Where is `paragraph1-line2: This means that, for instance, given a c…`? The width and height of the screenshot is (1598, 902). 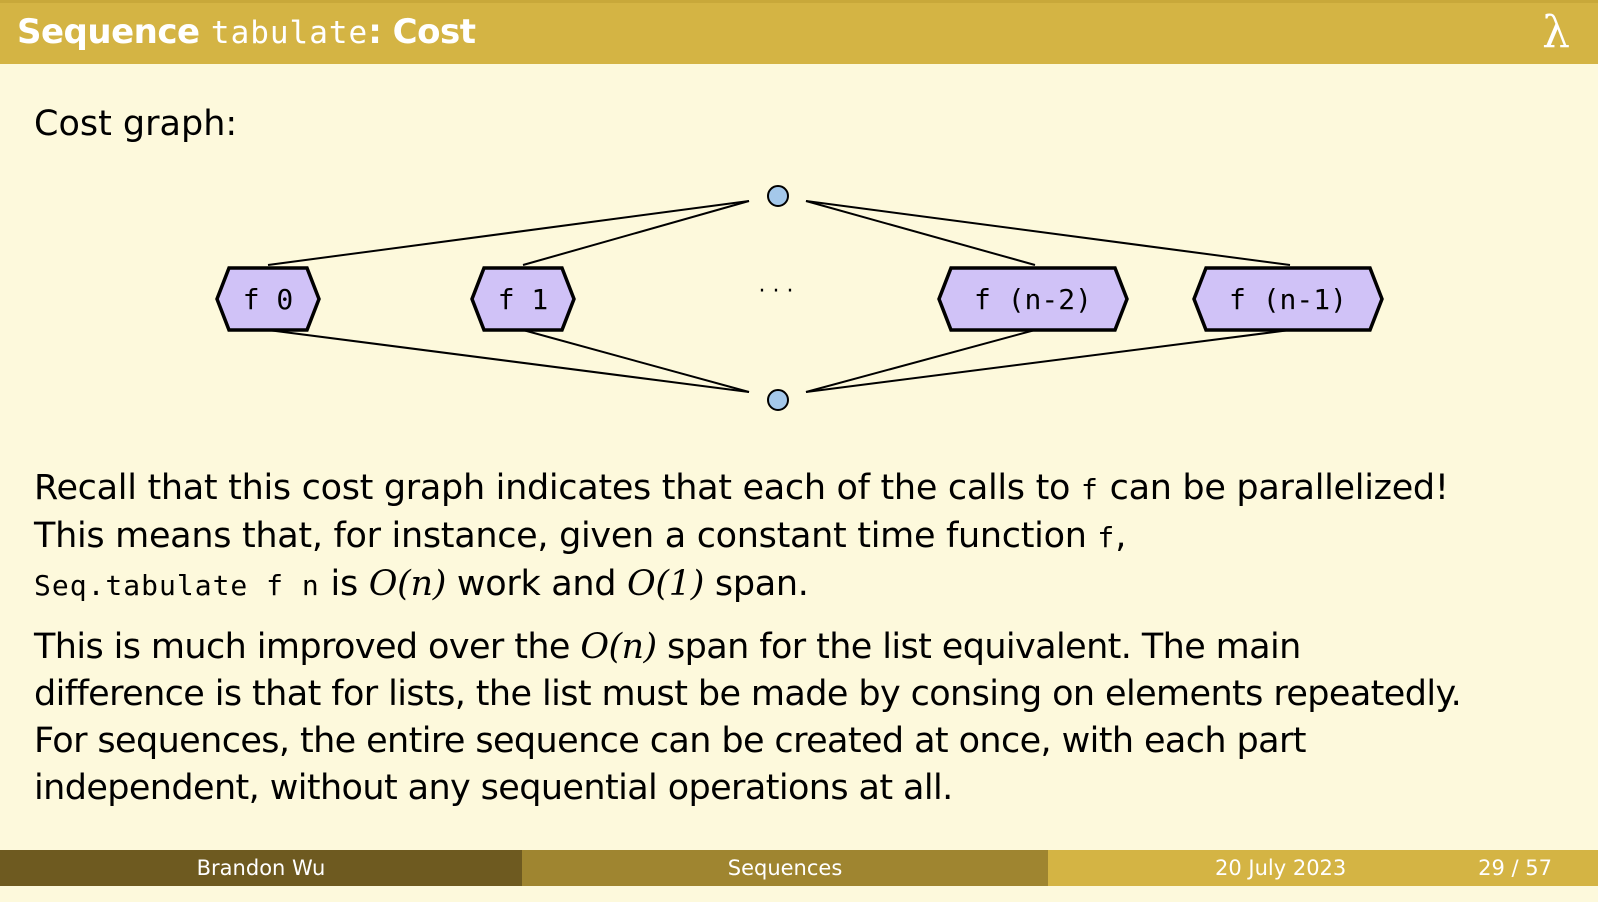
paragraph1-line2: This means that, for instance, given a c… is located at coordinates (580, 536).